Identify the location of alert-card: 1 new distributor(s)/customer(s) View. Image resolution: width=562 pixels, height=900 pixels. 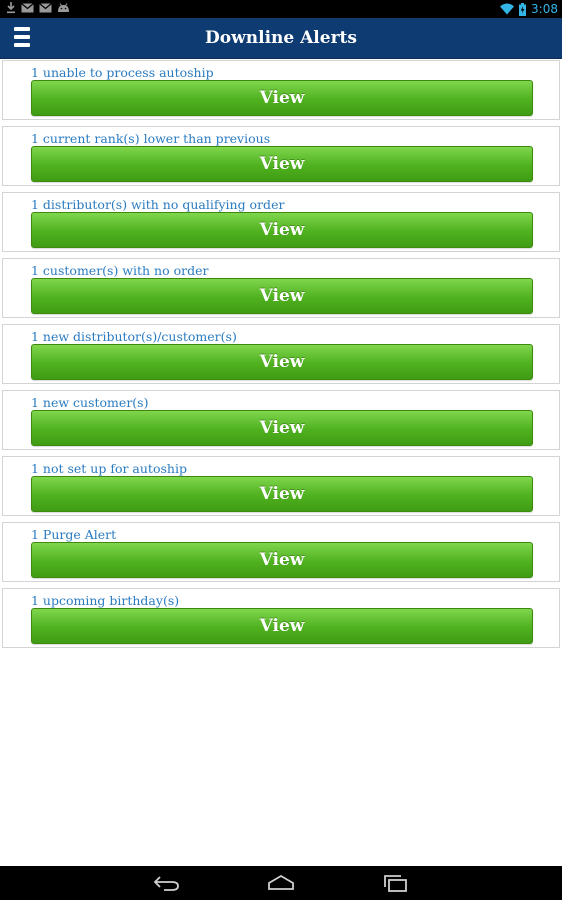
(281, 354).